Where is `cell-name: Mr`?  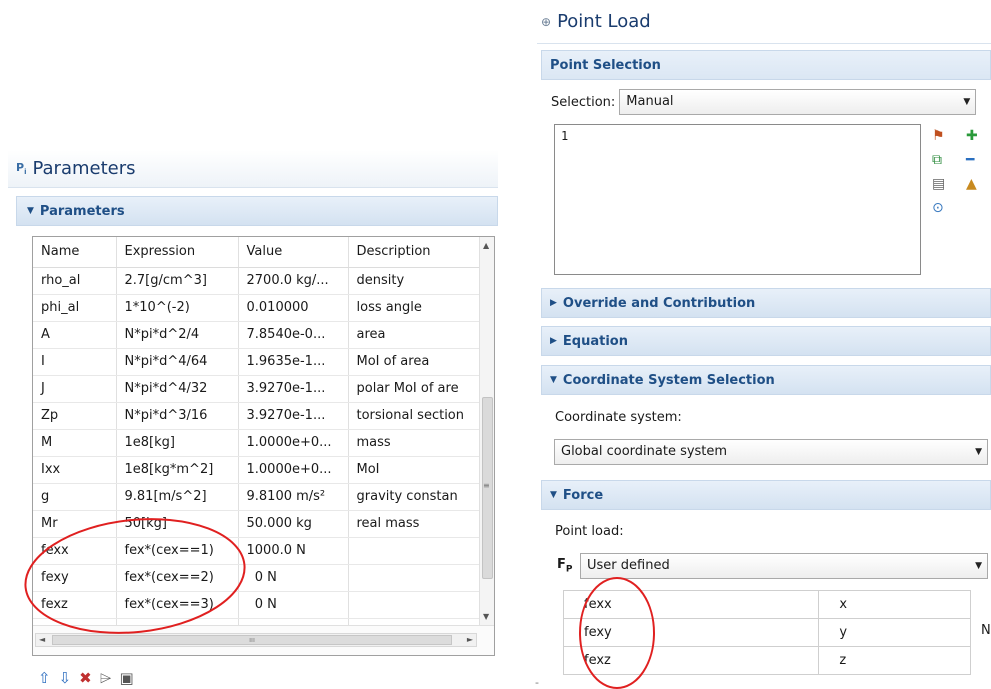 cell-name: Mr is located at coordinates (75, 524).